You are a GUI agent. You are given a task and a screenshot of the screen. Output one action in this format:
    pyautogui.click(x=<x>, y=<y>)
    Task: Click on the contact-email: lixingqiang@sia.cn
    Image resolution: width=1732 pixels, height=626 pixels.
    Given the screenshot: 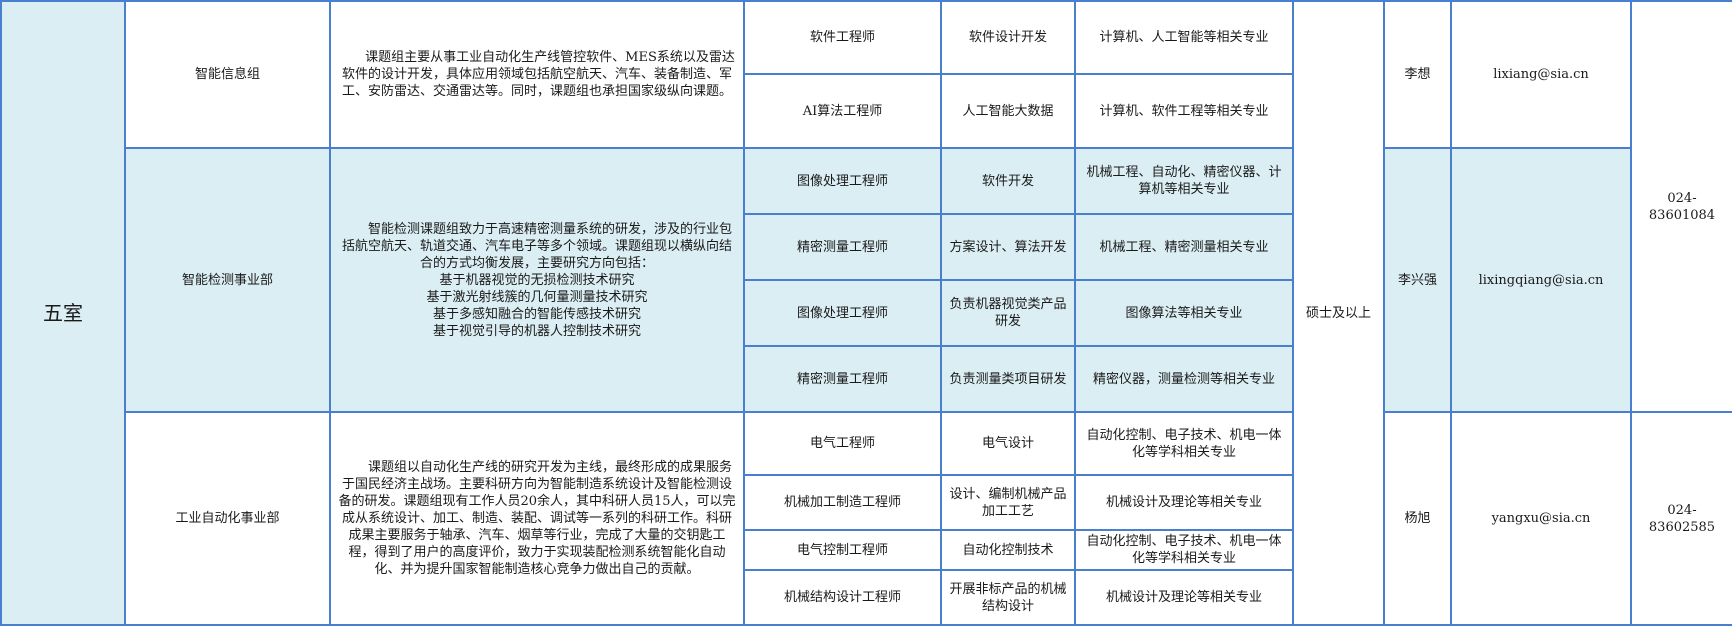 What is the action you would take?
    pyautogui.click(x=1541, y=280)
    